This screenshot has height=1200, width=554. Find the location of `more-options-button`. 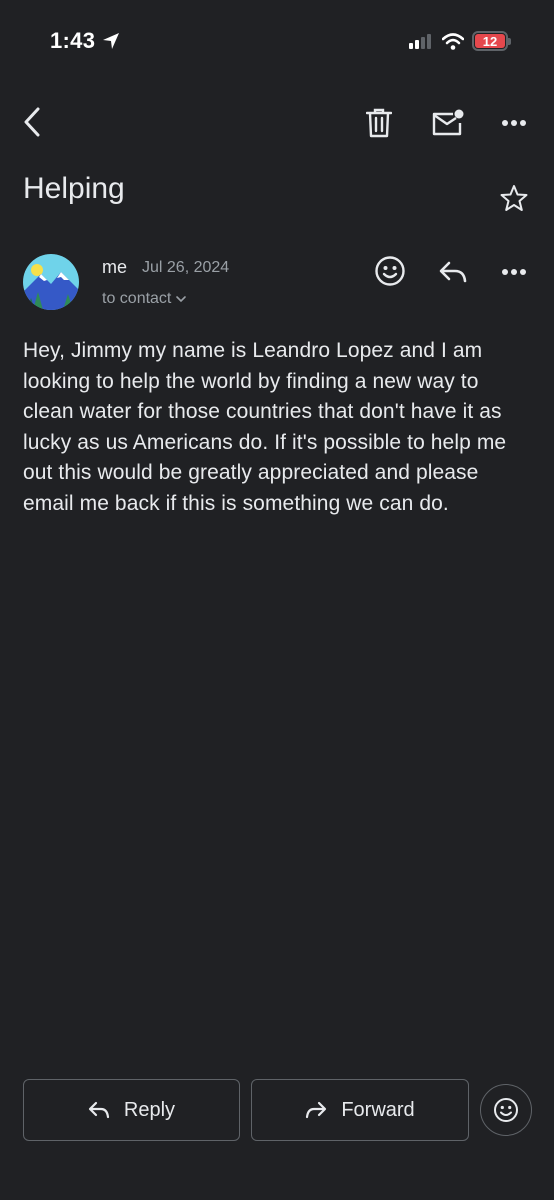

more-options-button is located at coordinates (514, 123).